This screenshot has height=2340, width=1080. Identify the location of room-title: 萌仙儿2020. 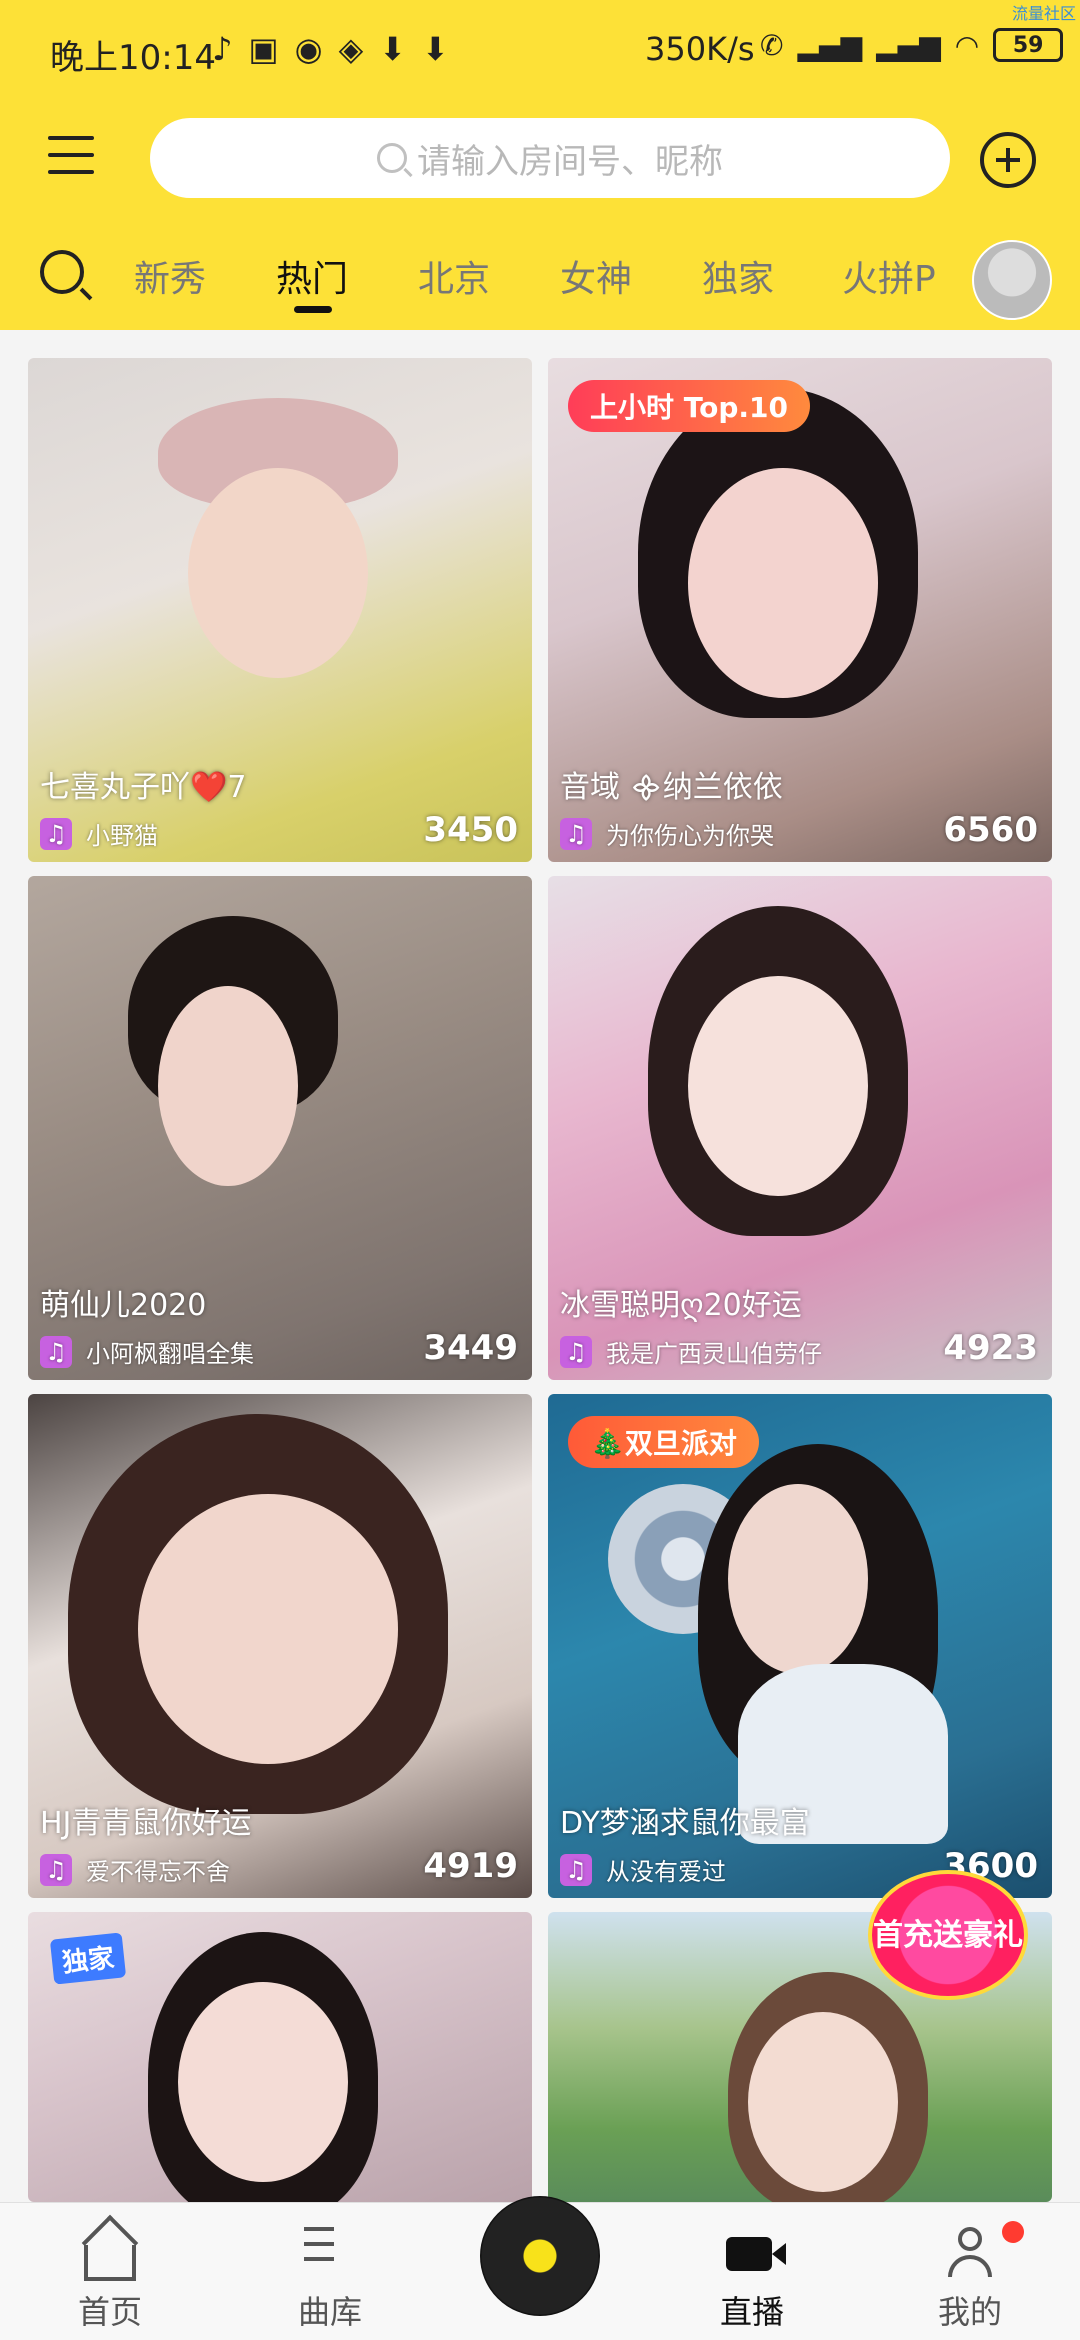
(123, 1305).